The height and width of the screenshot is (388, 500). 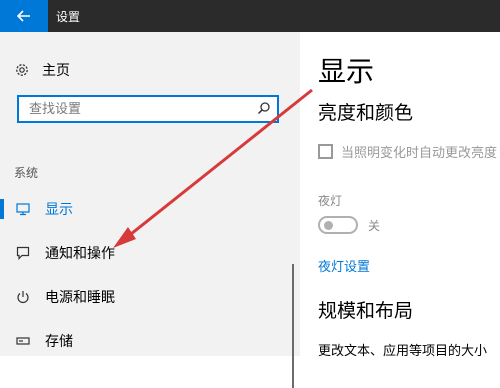 What do you see at coordinates (150, 341) in the screenshot?
I see `sidebar-item-storage: 存储` at bounding box center [150, 341].